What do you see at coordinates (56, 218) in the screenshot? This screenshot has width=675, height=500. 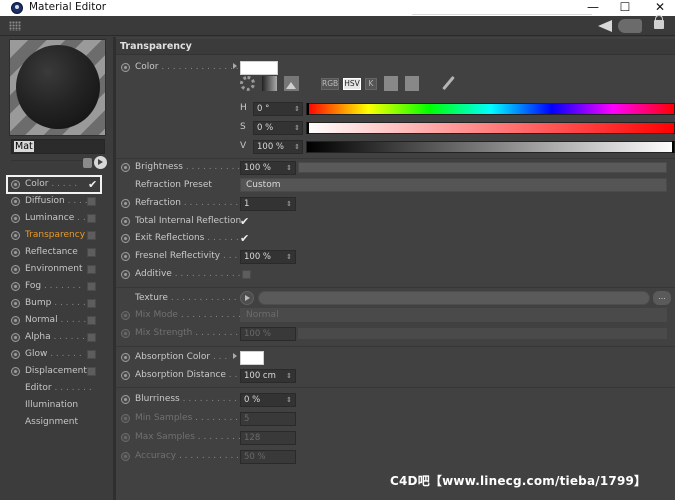 I see `channel-item-luminance: Luminance . .` at bounding box center [56, 218].